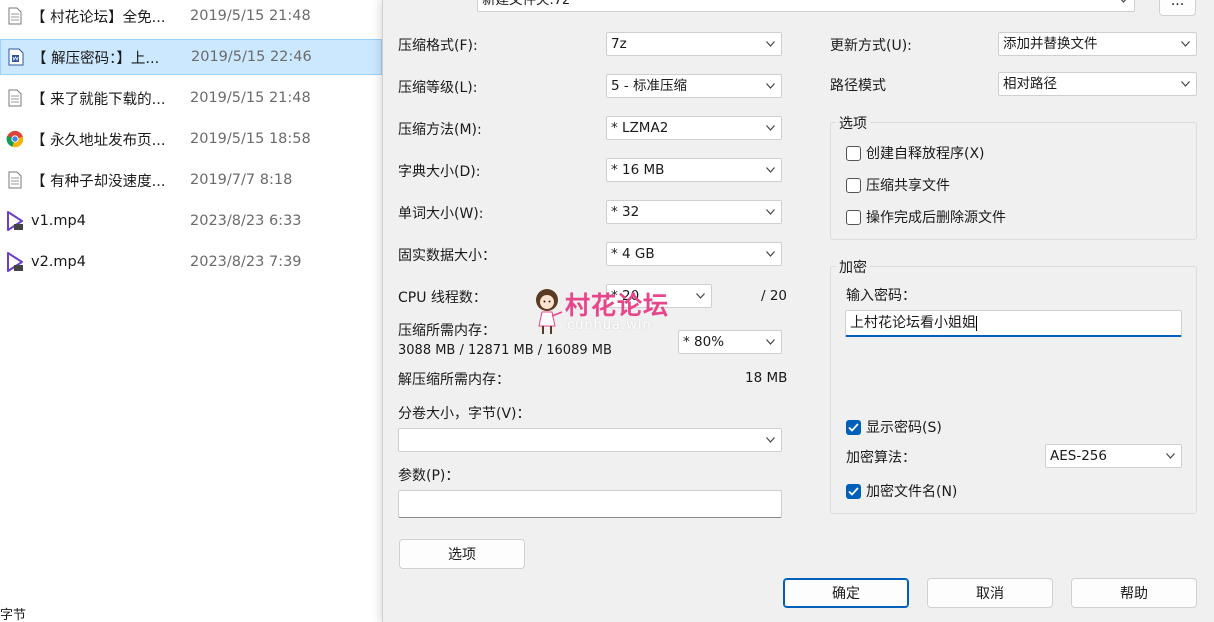  I want to click on memory-usage-select: * 80%, so click(730, 342).